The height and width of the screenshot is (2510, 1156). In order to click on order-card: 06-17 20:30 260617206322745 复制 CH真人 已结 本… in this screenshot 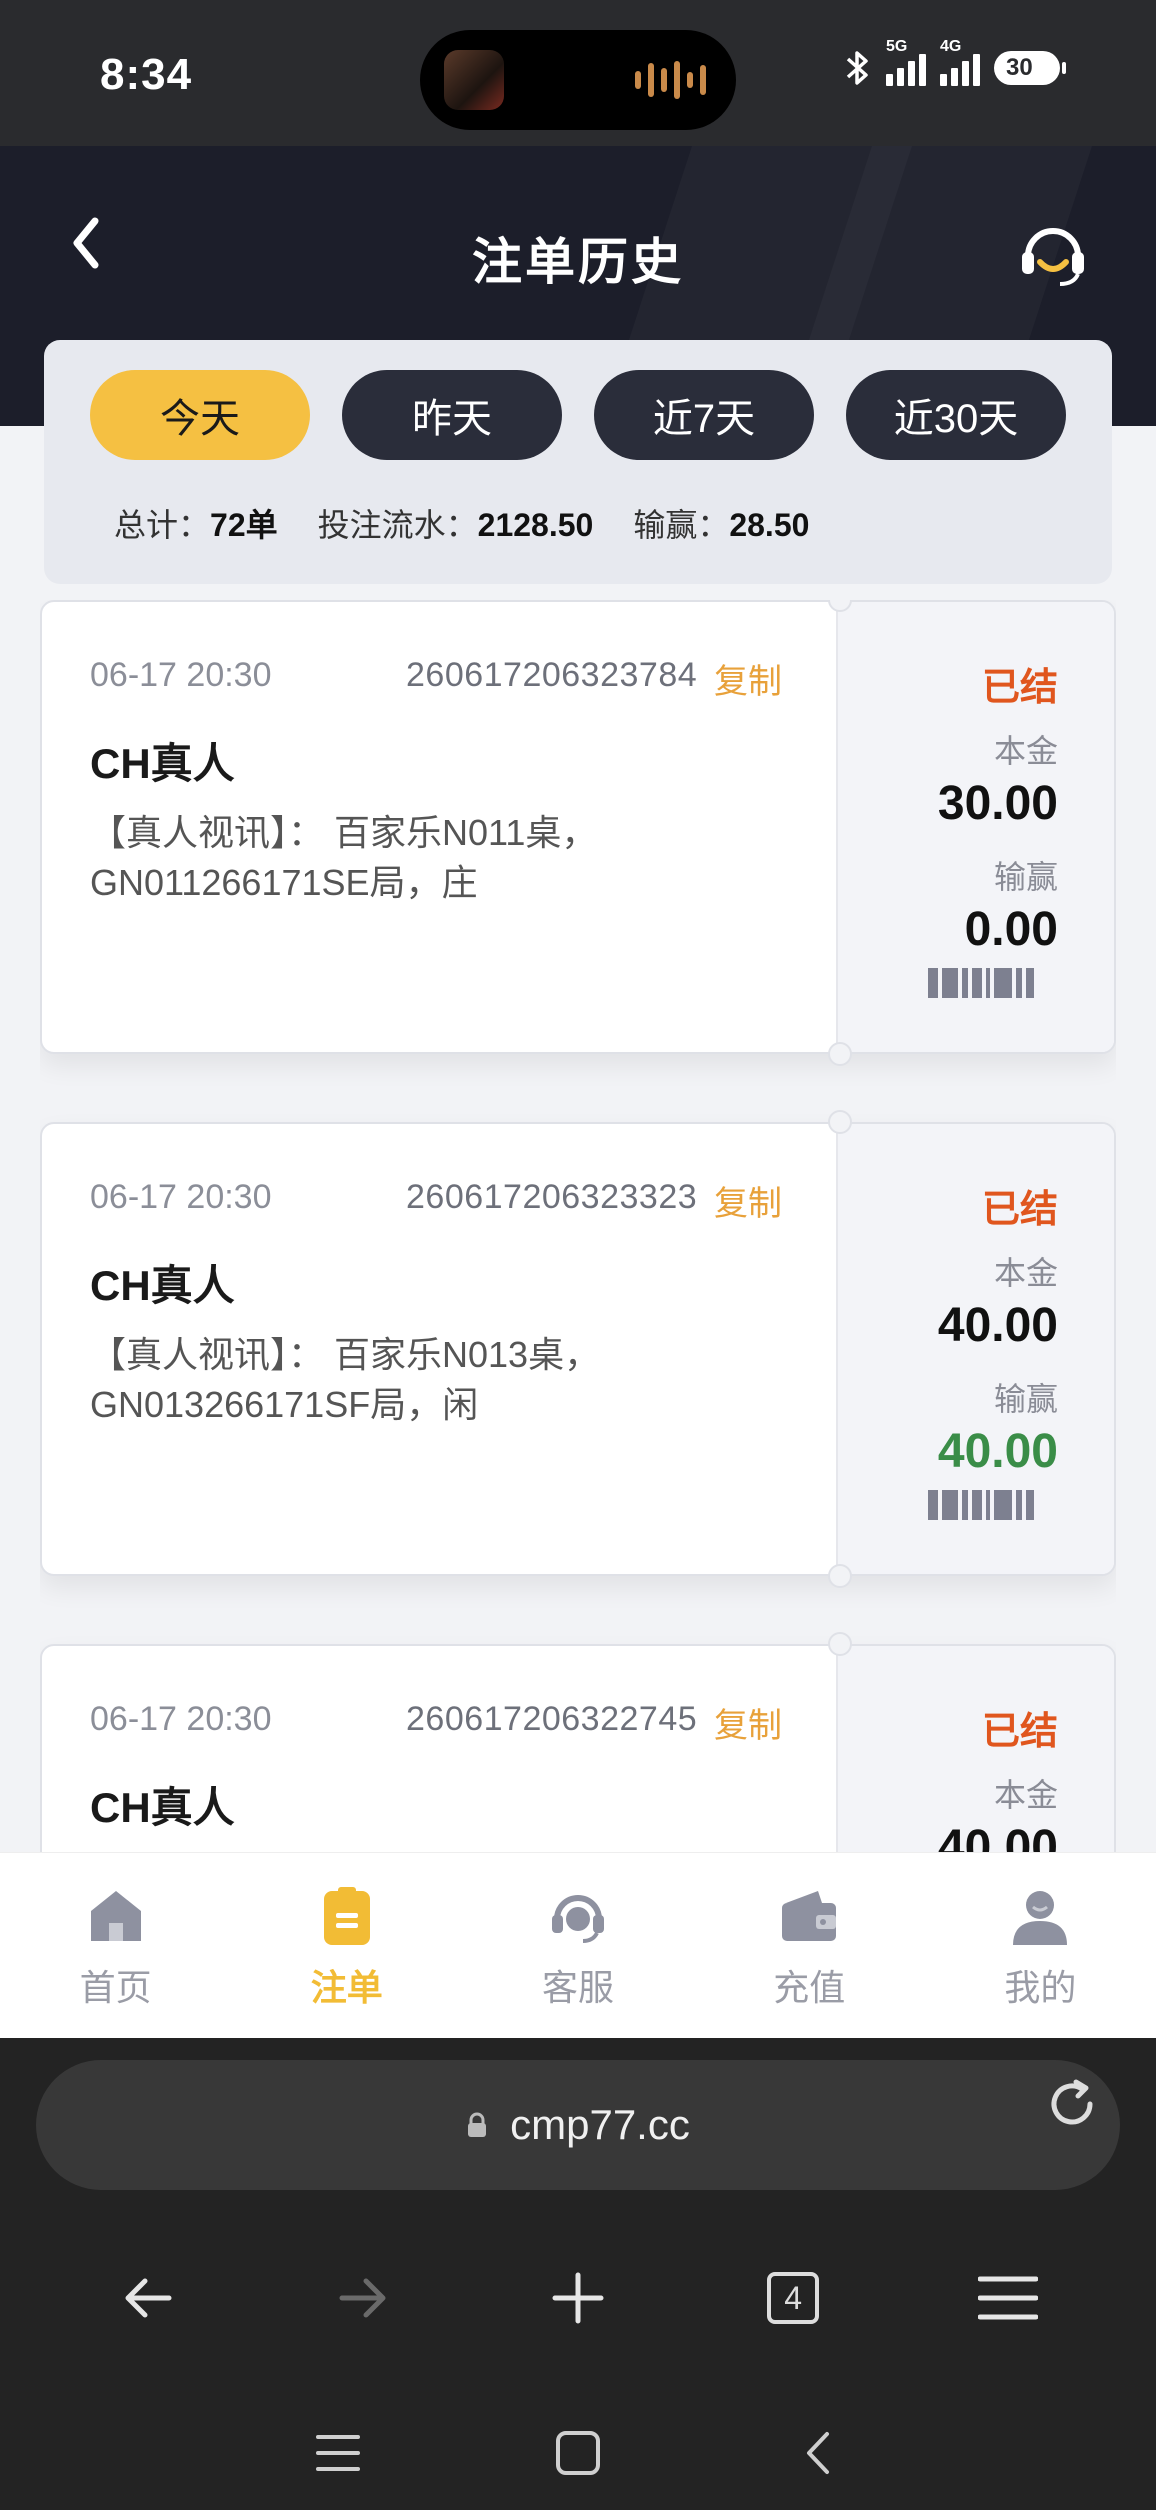, I will do `click(578, 1742)`.